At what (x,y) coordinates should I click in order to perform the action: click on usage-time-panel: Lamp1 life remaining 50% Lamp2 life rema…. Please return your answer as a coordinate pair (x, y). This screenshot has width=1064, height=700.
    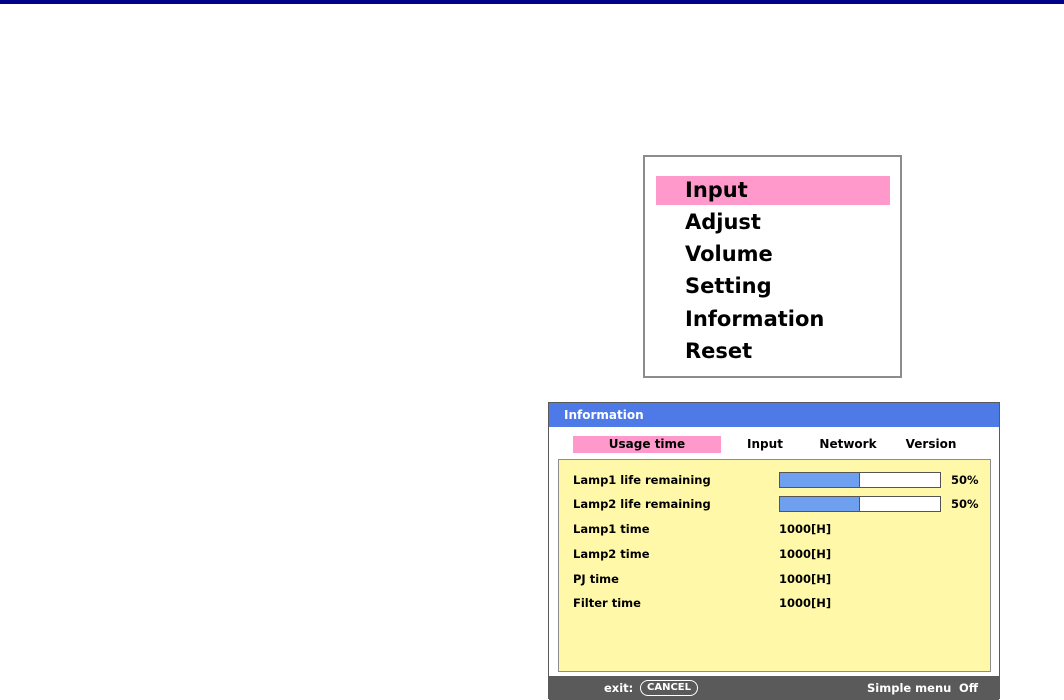
    Looking at the image, I should click on (774, 565).